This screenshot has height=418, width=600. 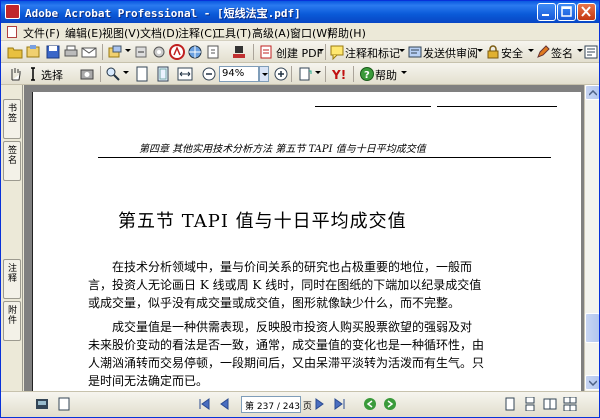 What do you see at coordinates (276, 404) in the screenshot?
I see `page-number-field: 第 237 / 243 页` at bounding box center [276, 404].